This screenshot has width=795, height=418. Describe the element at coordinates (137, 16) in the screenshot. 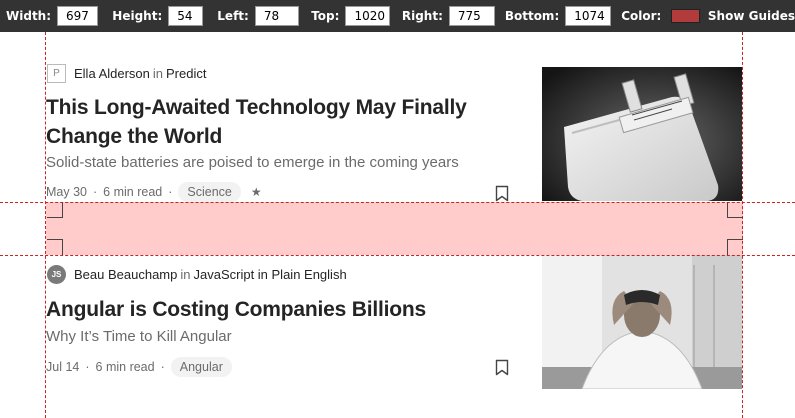

I see `height-label: Height:` at that location.